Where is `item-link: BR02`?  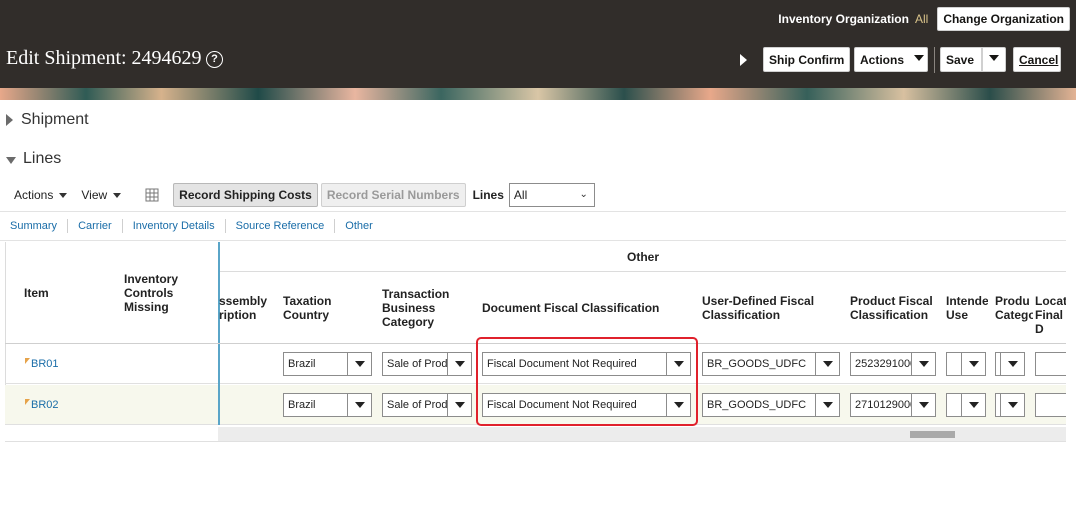 item-link: BR02 is located at coordinates (45, 405).